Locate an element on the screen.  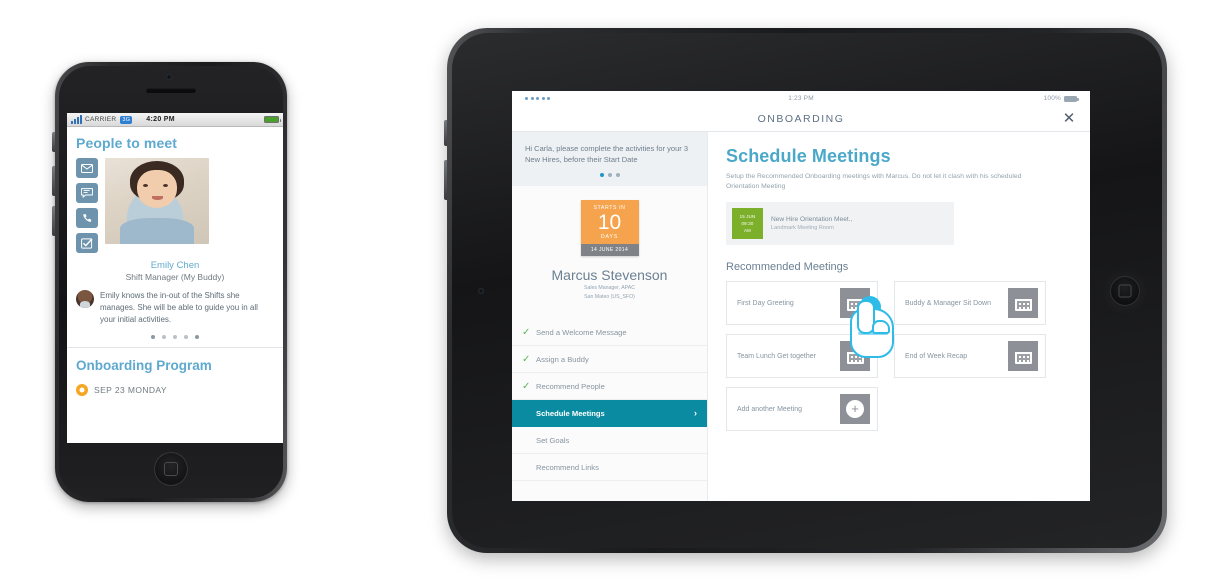
meeting-date-tile: 15 JUN 09:30 AM is located at coordinates (747, 223).